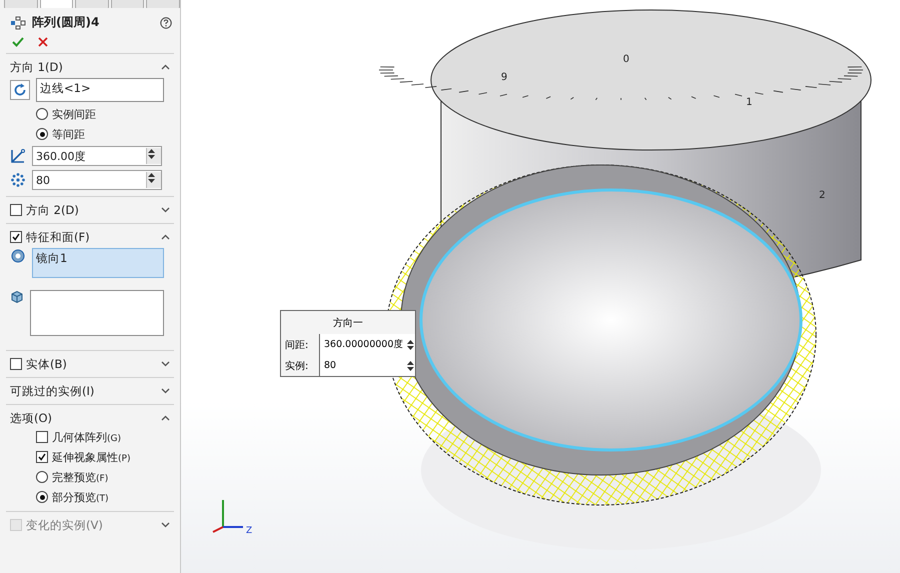  What do you see at coordinates (17, 297) in the screenshot?
I see `cube-icon` at bounding box center [17, 297].